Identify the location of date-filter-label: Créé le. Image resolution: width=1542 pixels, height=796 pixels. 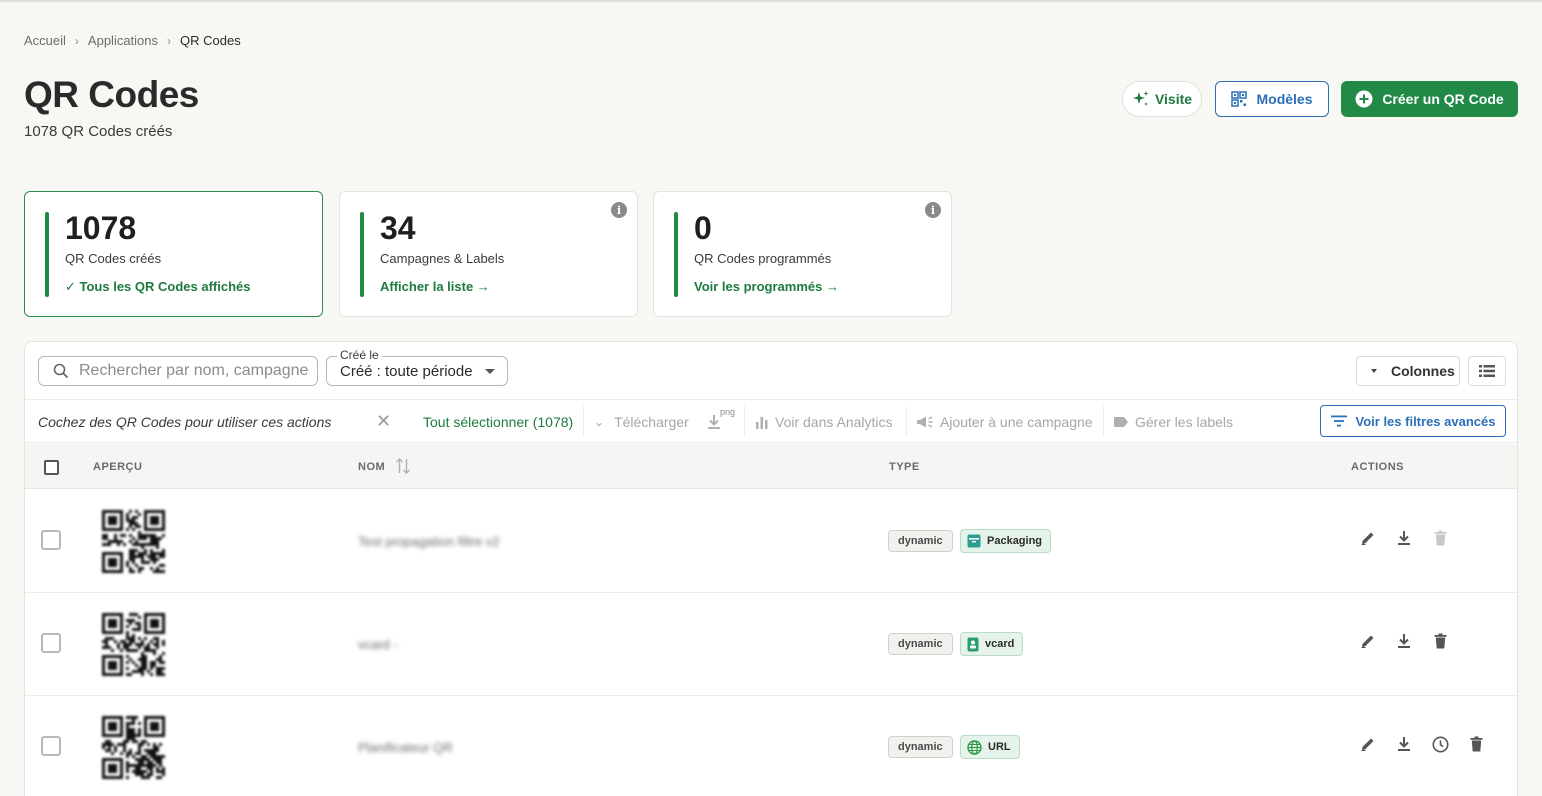
(359, 355).